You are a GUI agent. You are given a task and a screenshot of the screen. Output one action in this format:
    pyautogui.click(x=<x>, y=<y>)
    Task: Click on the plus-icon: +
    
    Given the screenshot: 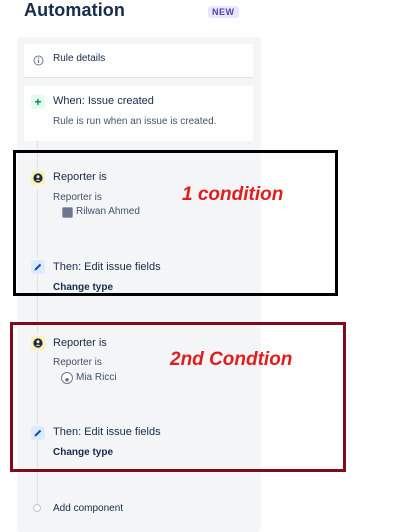 What is the action you would take?
    pyautogui.click(x=38, y=102)
    